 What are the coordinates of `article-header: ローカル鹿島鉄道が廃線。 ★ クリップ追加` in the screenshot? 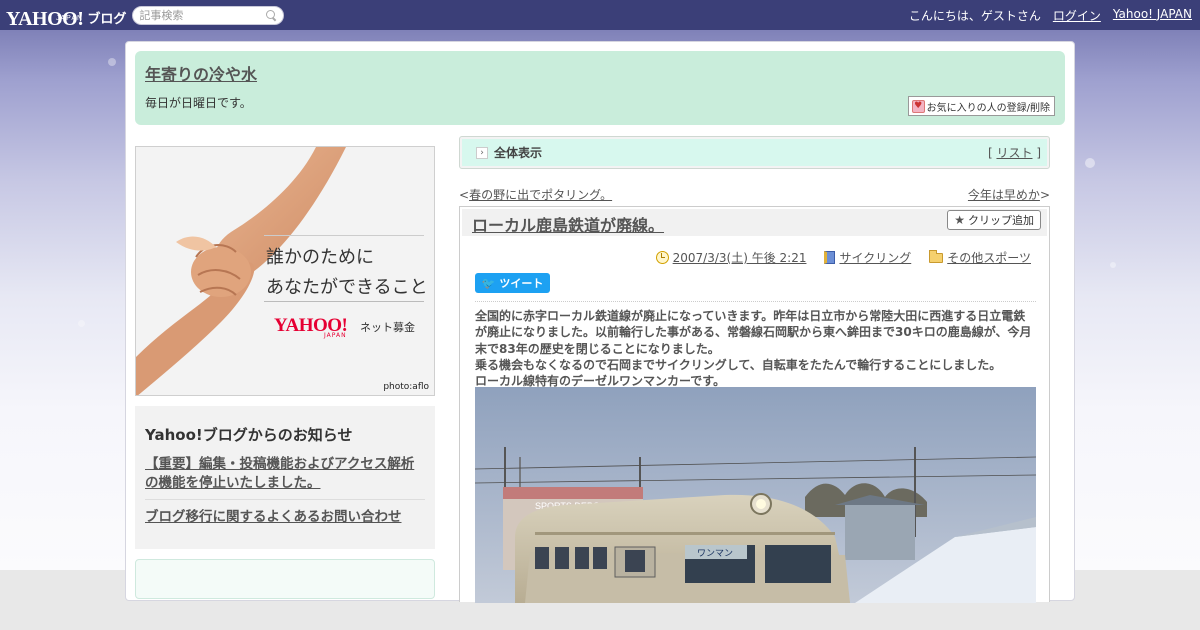 It's located at (754, 222).